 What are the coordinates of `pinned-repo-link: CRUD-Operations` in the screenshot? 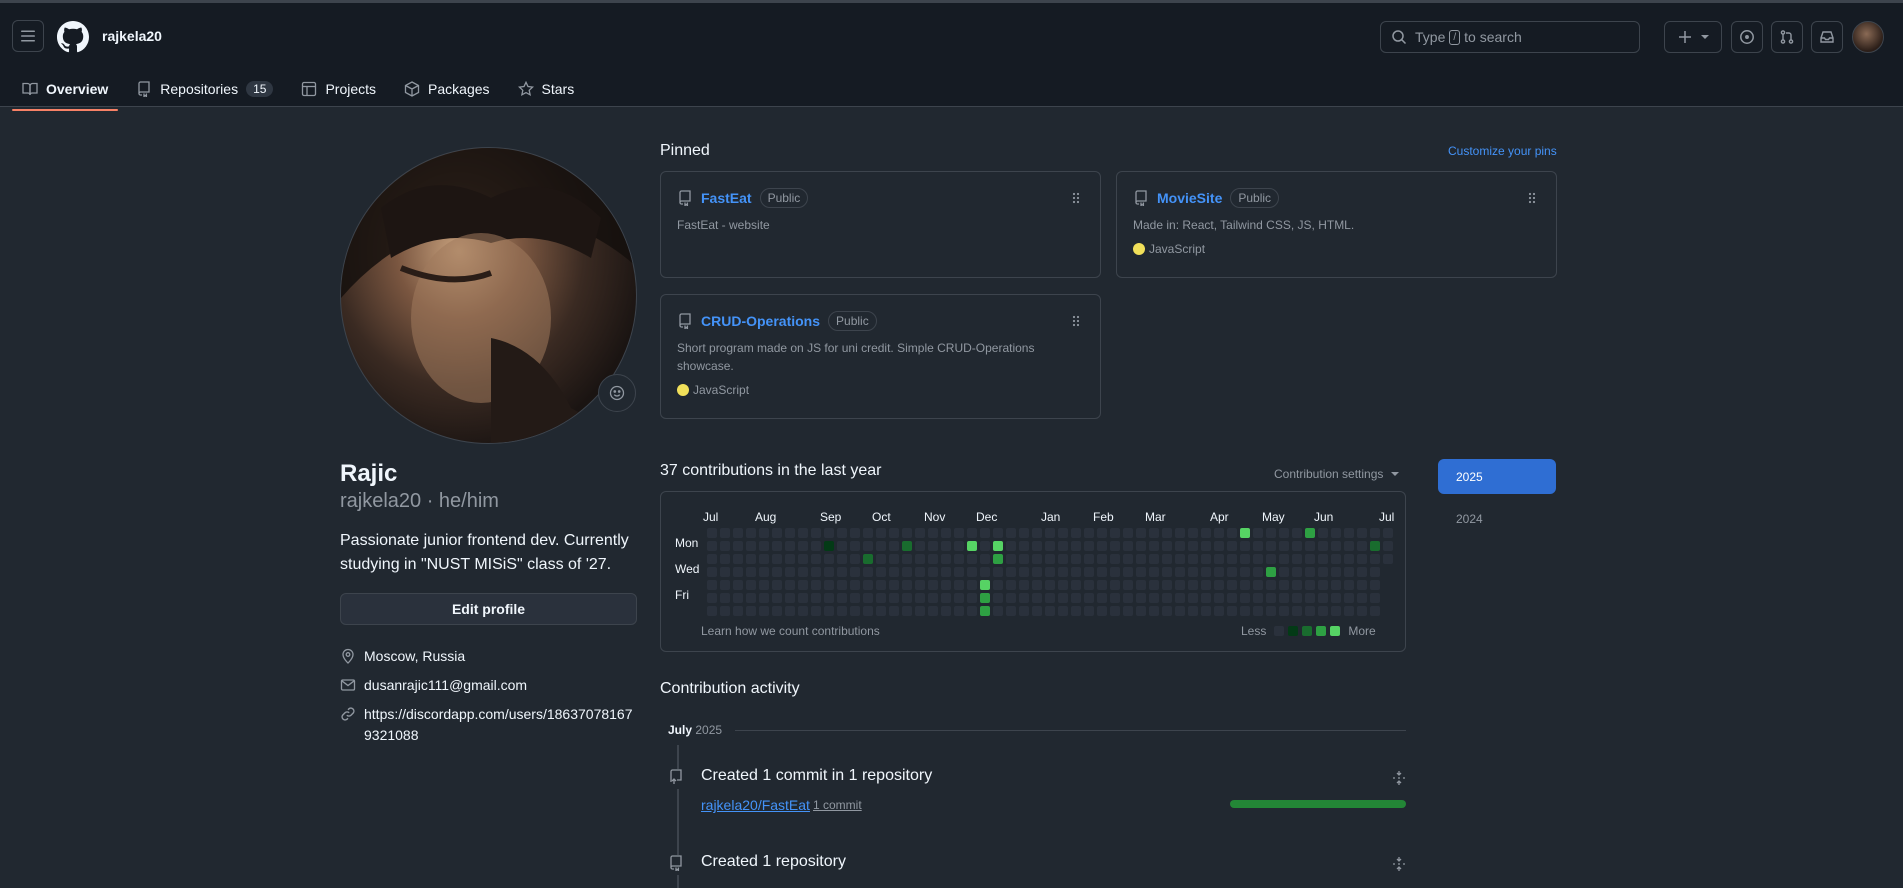 It's located at (760, 321).